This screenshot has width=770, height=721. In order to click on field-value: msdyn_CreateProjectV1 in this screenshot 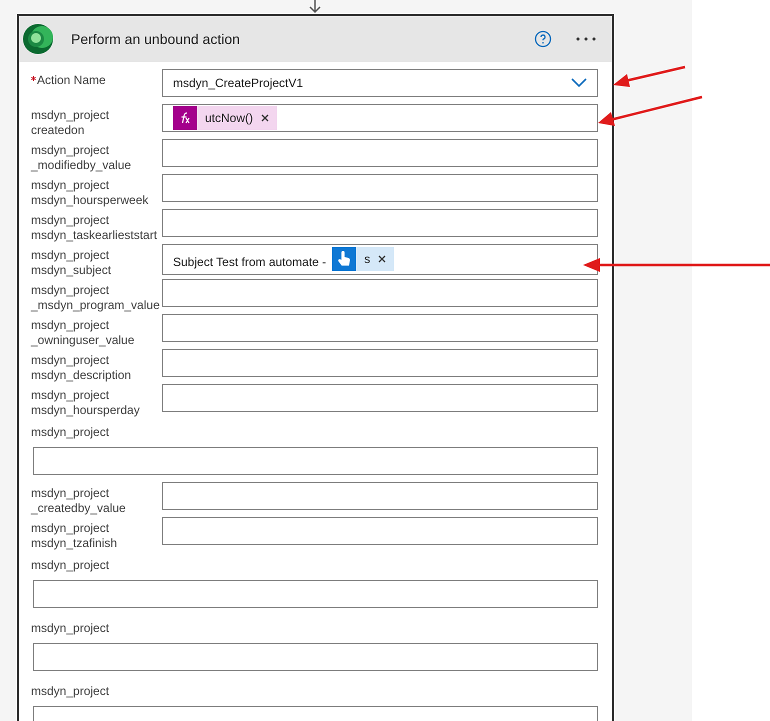, I will do `click(238, 83)`.